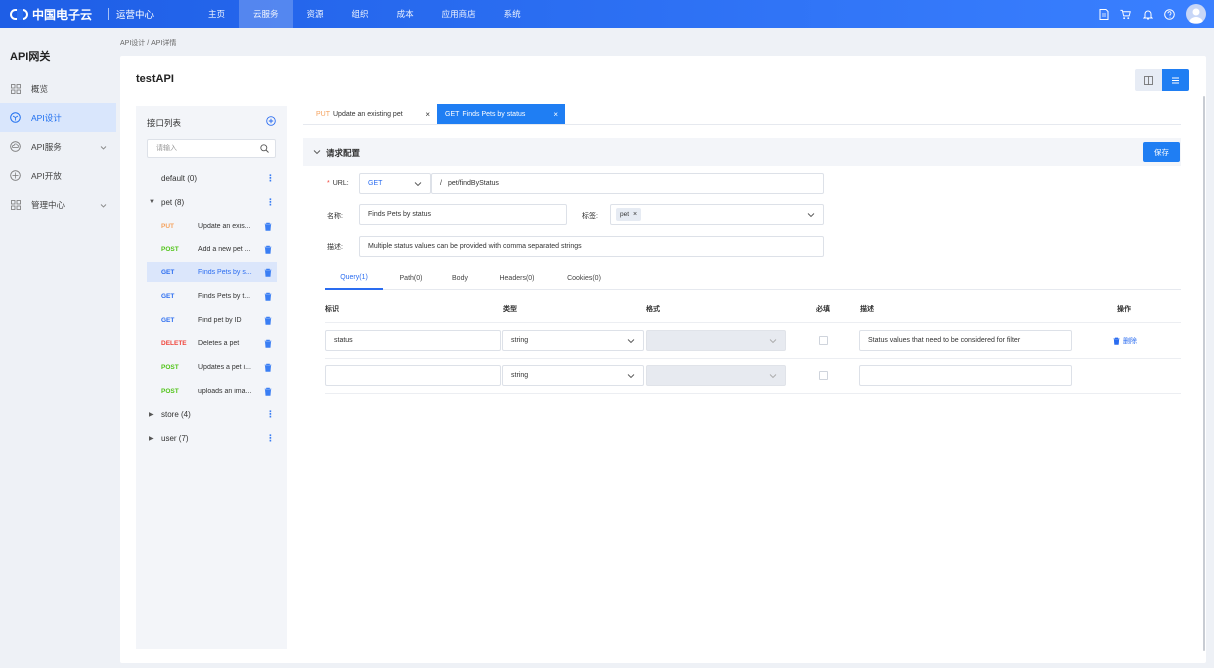  I want to click on nav-resources: 资源, so click(315, 14).